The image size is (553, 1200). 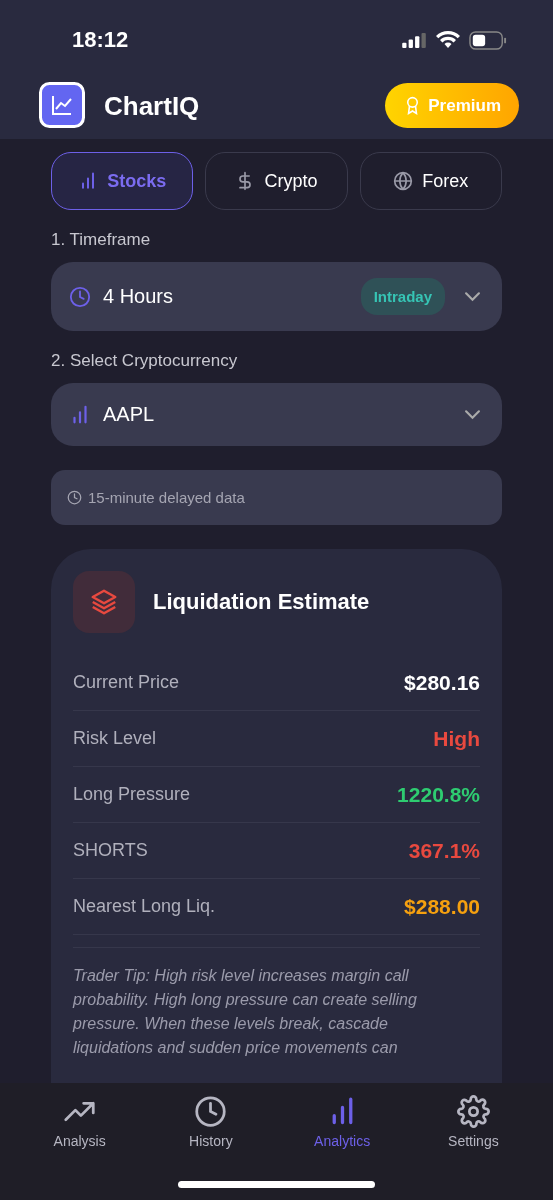 I want to click on trader-tip-text: Trader Tip: High risk level increases margin call probability. High long pressure can create selling pressure. When these levels break, cascade liquidations and sudden price movements can, so click(x=276, y=1003).